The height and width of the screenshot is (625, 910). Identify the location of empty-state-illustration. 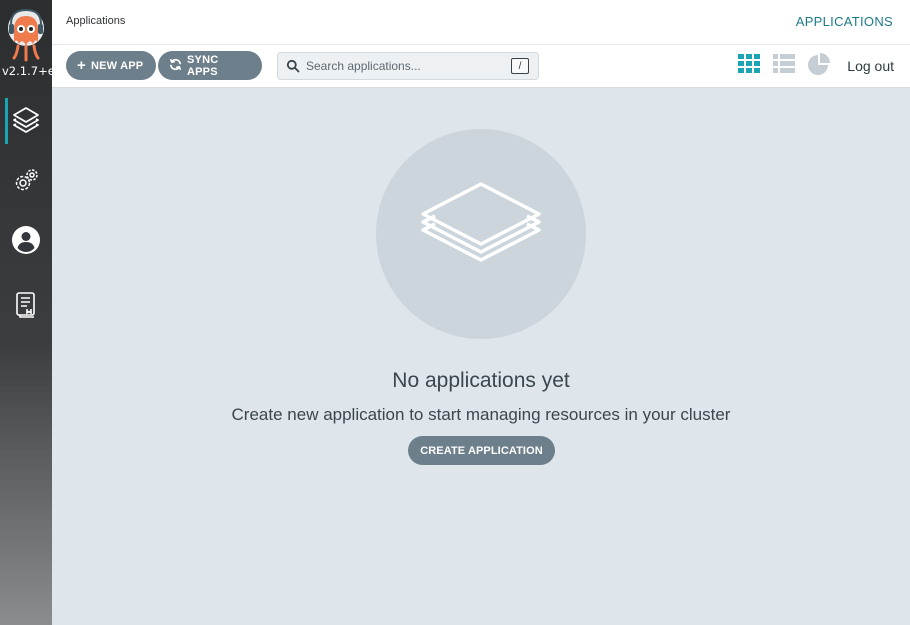
(481, 234).